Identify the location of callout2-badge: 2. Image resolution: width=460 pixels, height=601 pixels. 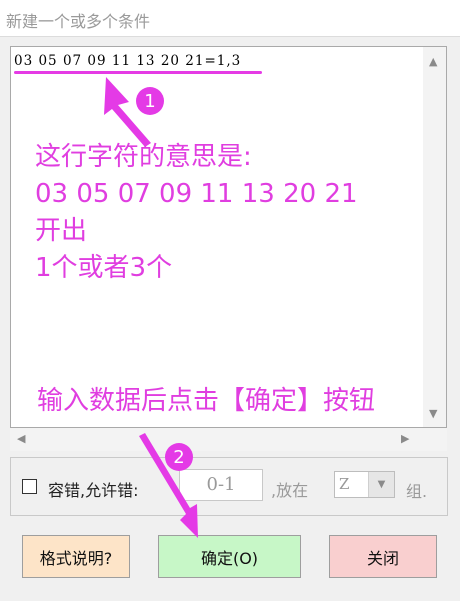
(179, 457).